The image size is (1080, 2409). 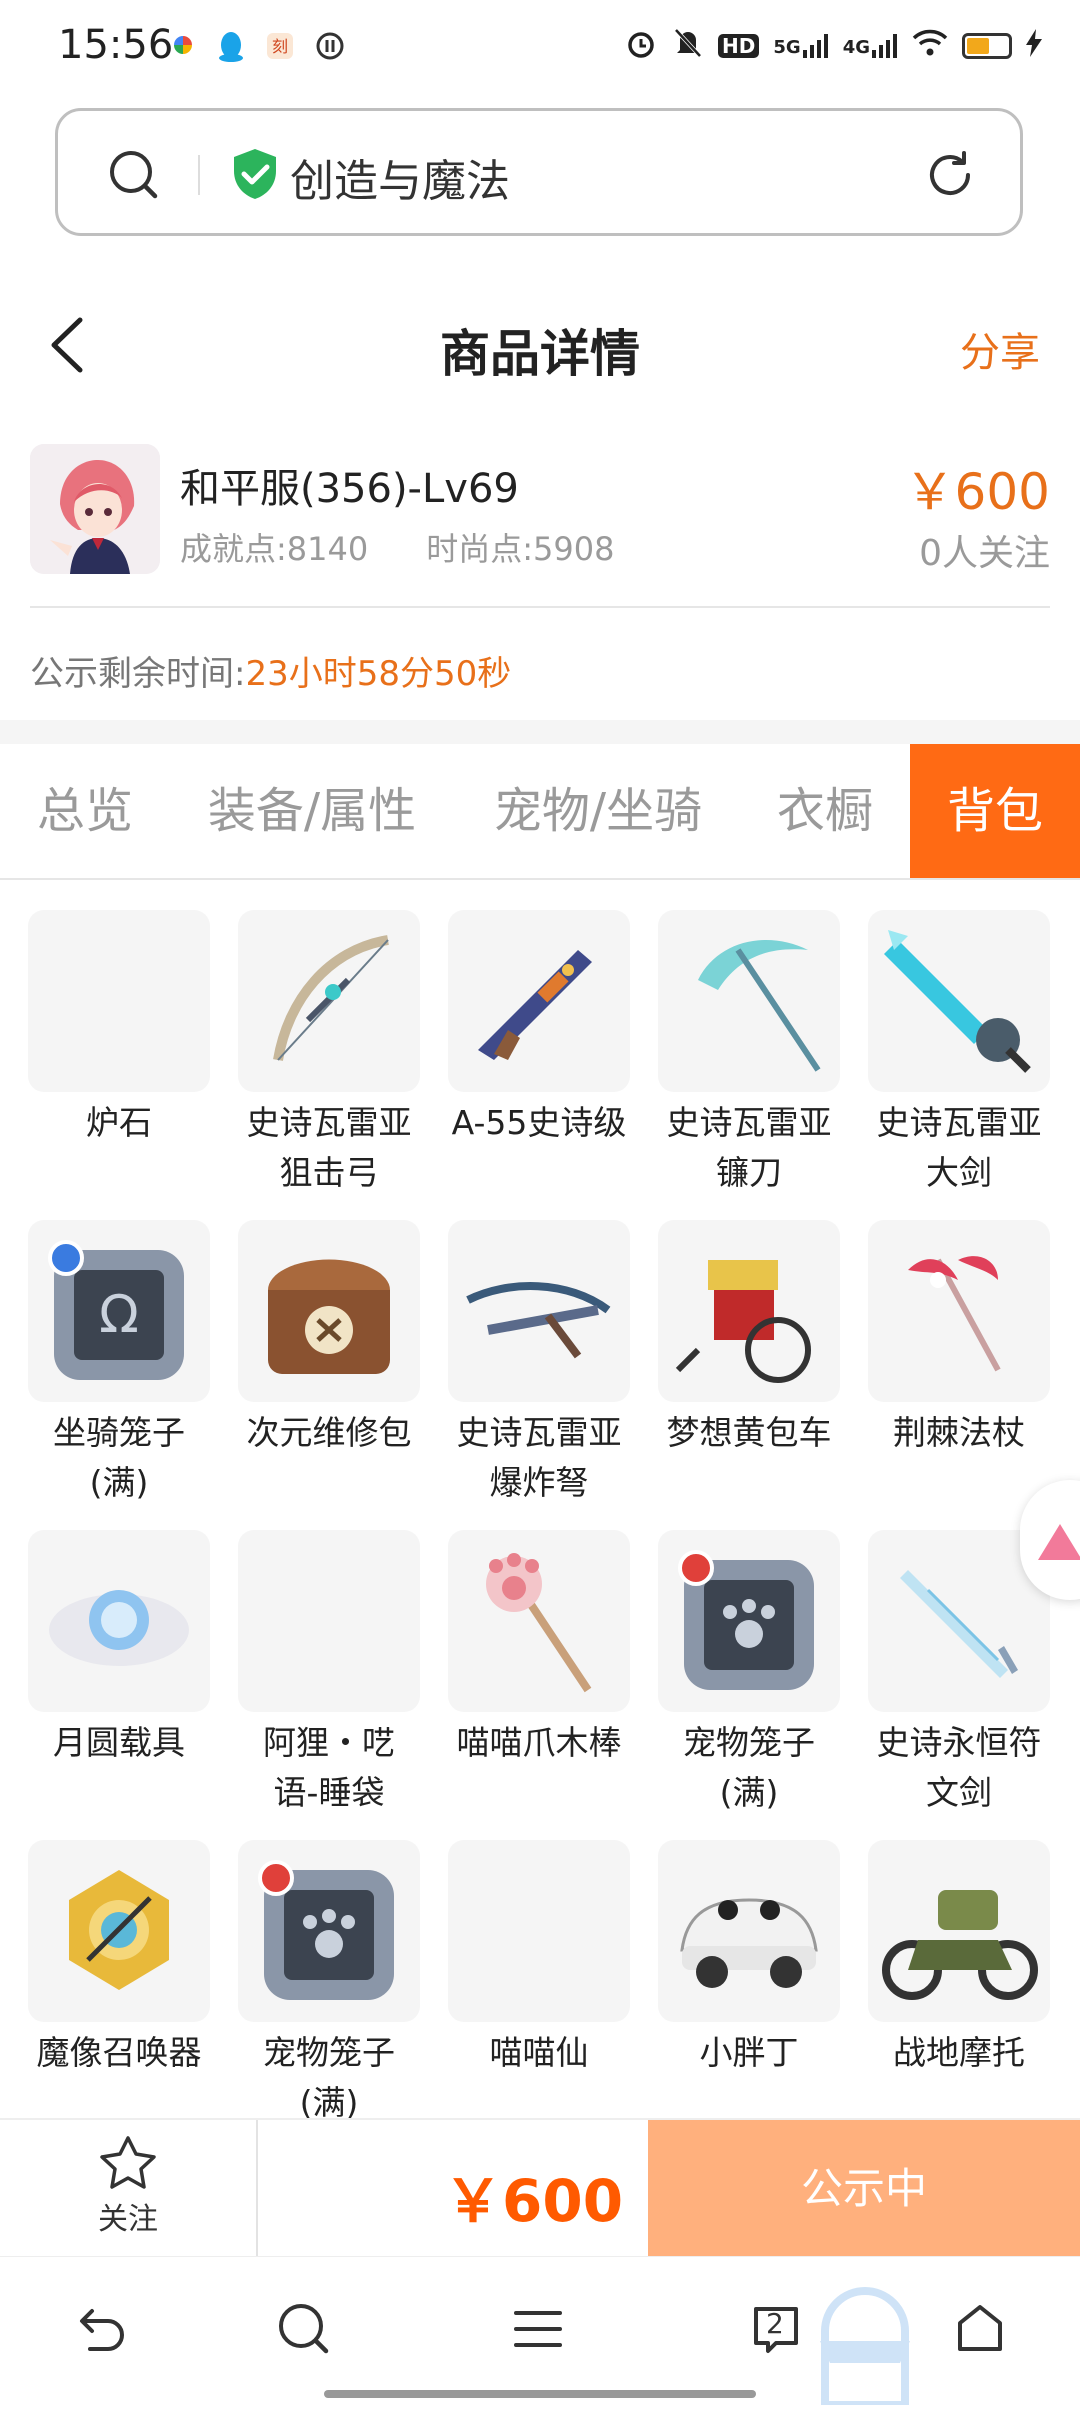 What do you see at coordinates (119, 1315) in the screenshot?
I see `svg-text: Ω` at bounding box center [119, 1315].